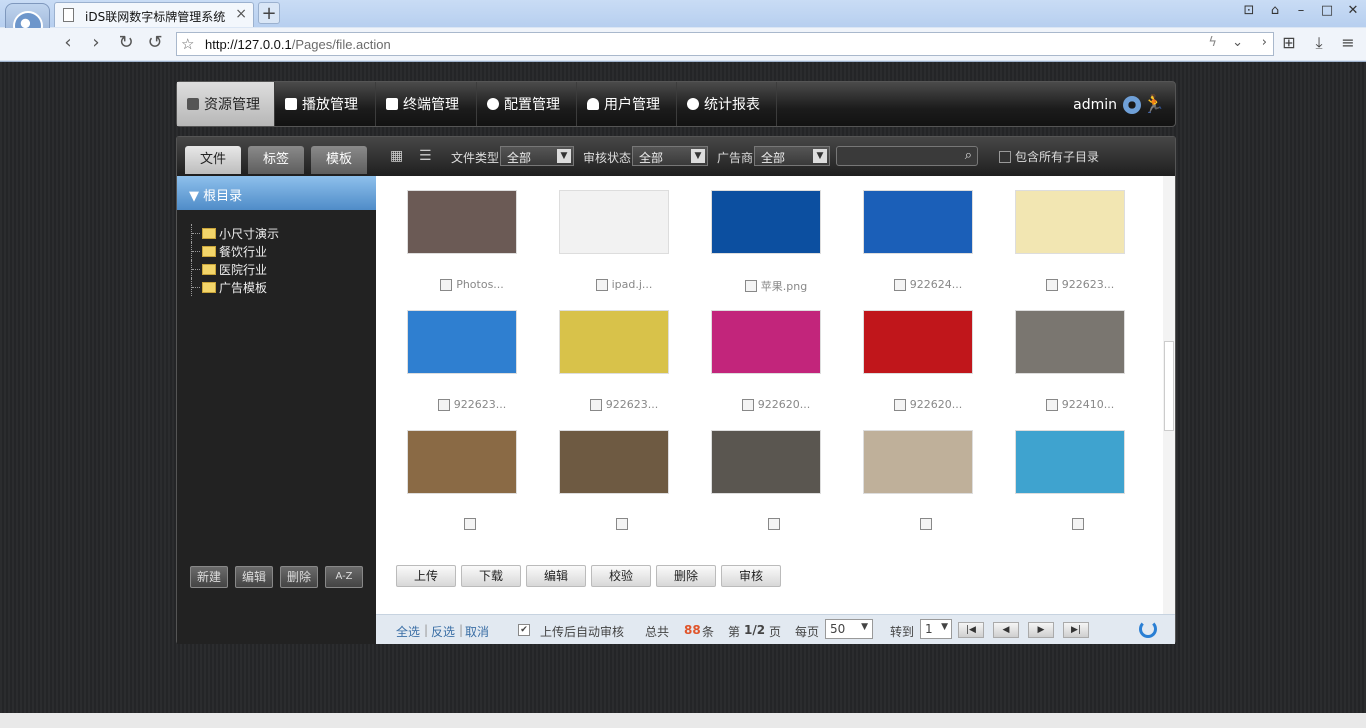 The height and width of the screenshot is (728, 1366). I want to click on grid-view-icon: ▦, so click(397, 156).